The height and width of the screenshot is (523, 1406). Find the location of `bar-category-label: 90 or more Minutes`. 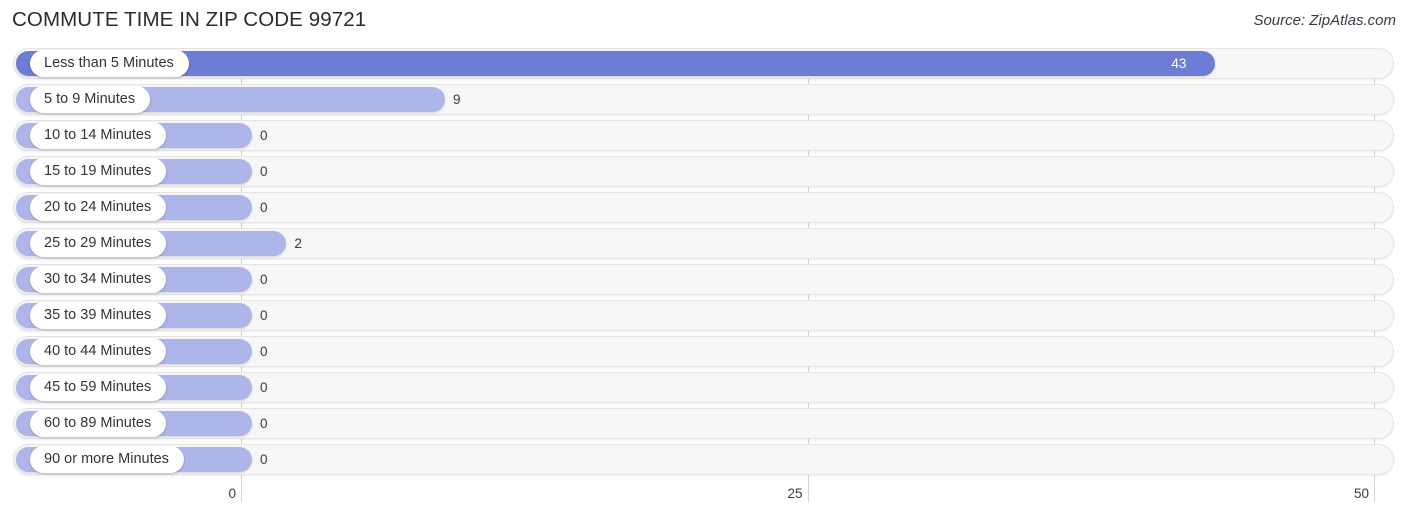

bar-category-label: 90 or more Minutes is located at coordinates (107, 459).